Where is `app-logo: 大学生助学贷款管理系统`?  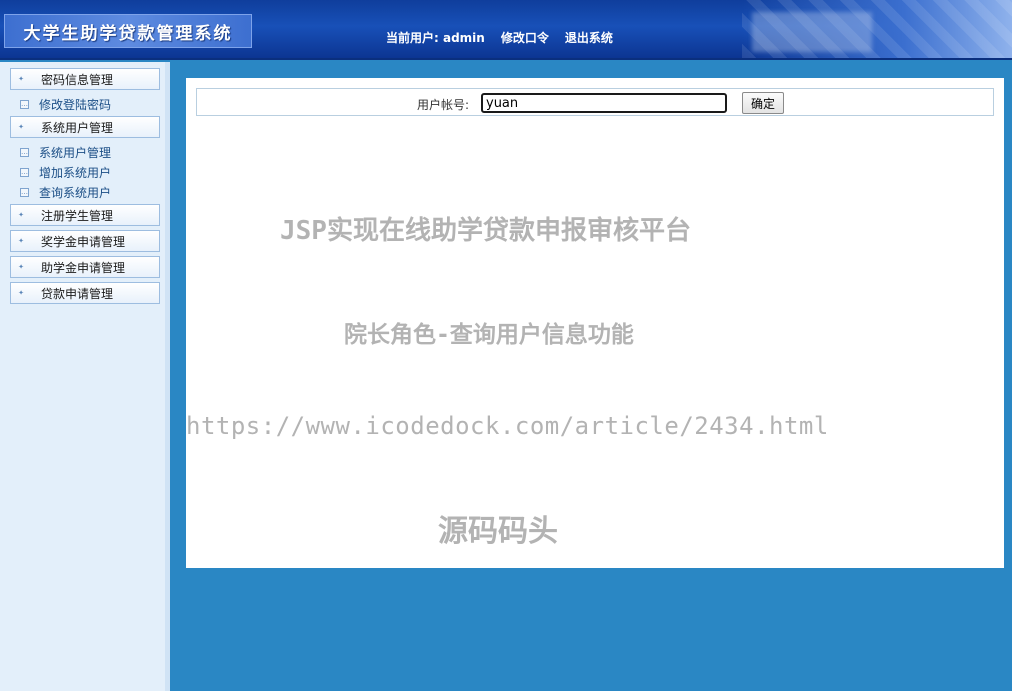
app-logo: 大学生助学贷款管理系统 is located at coordinates (128, 31).